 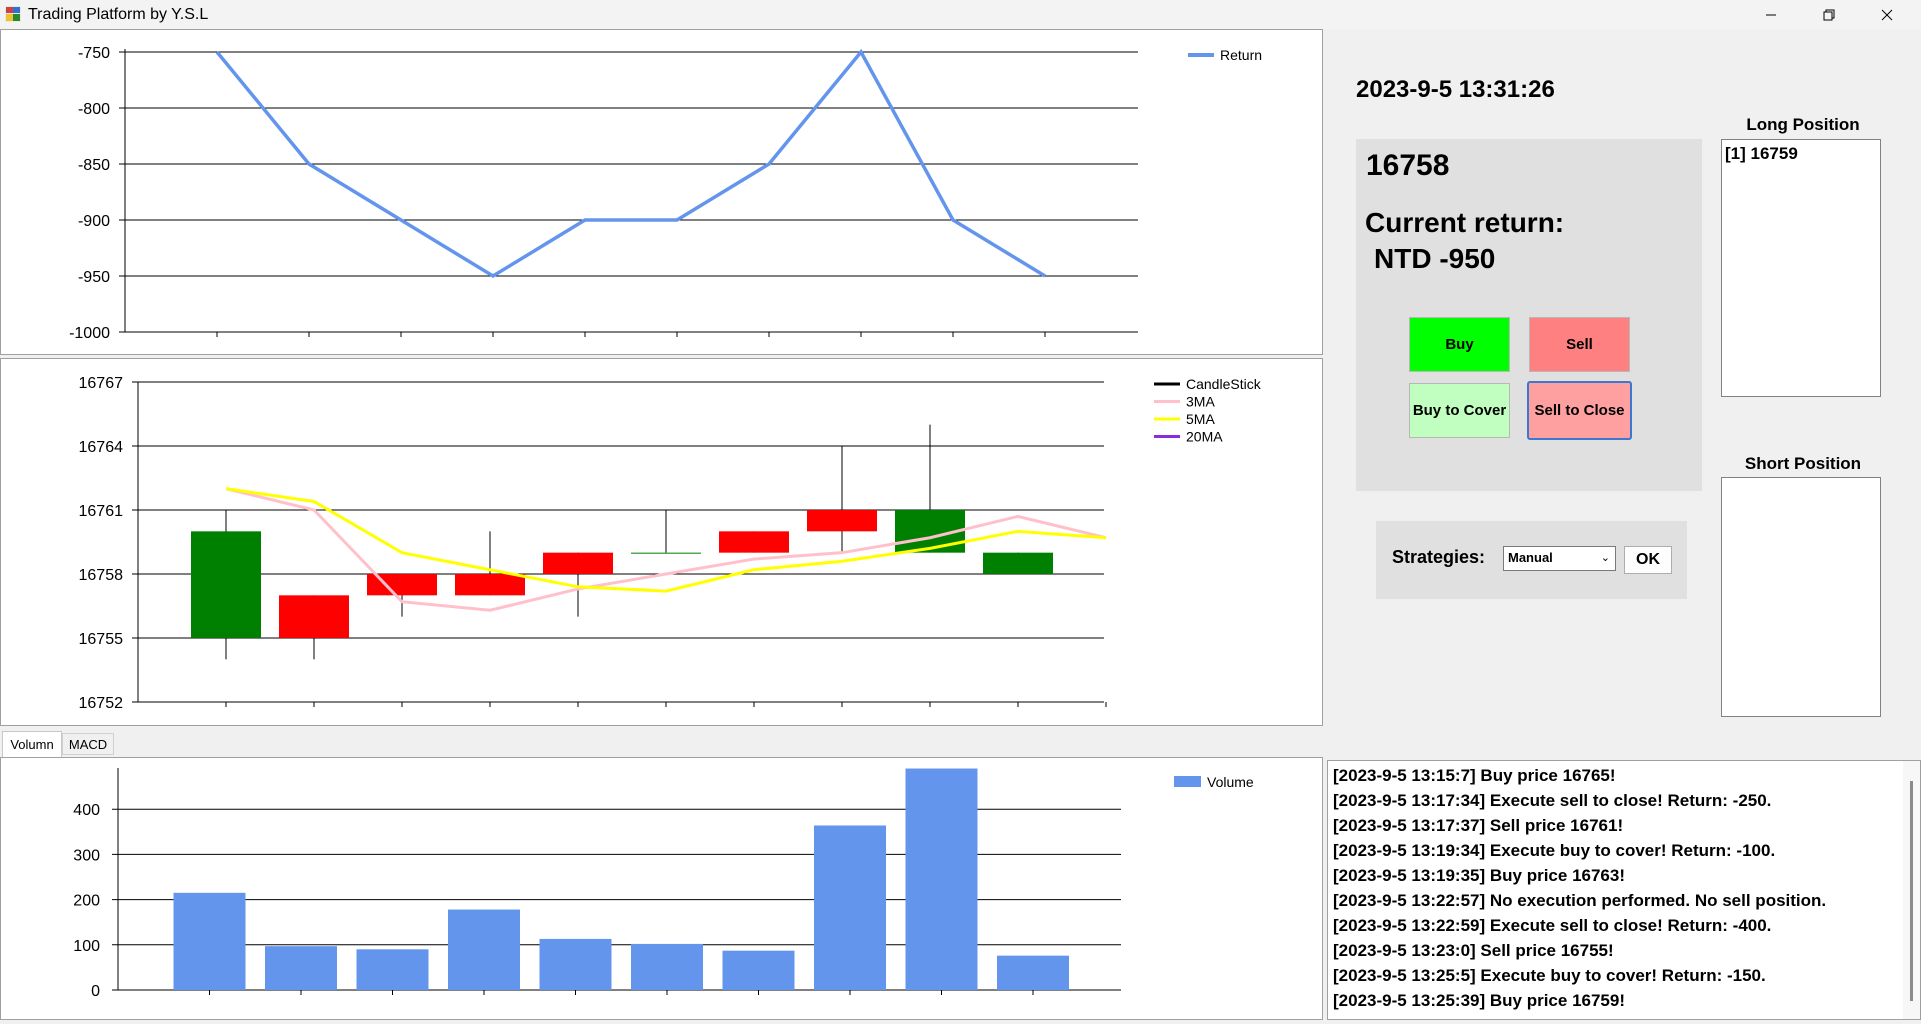 I want to click on sell-button: Sell, so click(x=1579, y=344).